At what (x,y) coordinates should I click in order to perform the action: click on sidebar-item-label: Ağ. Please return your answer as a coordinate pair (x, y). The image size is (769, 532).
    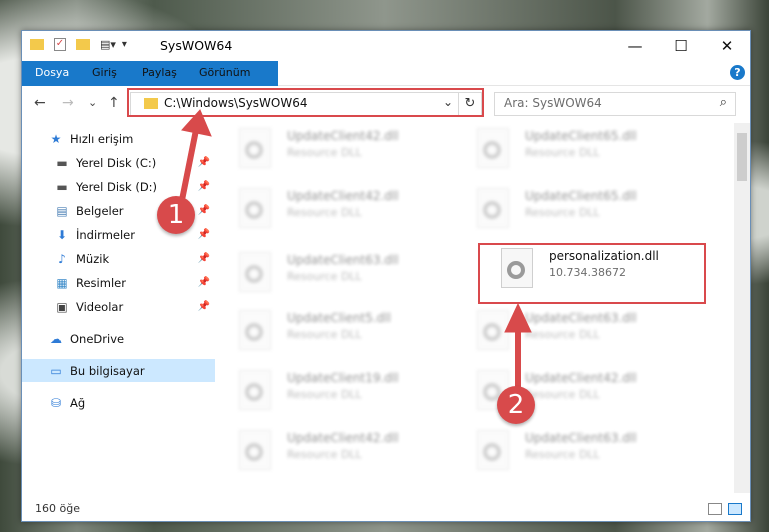
    Looking at the image, I should click on (78, 402).